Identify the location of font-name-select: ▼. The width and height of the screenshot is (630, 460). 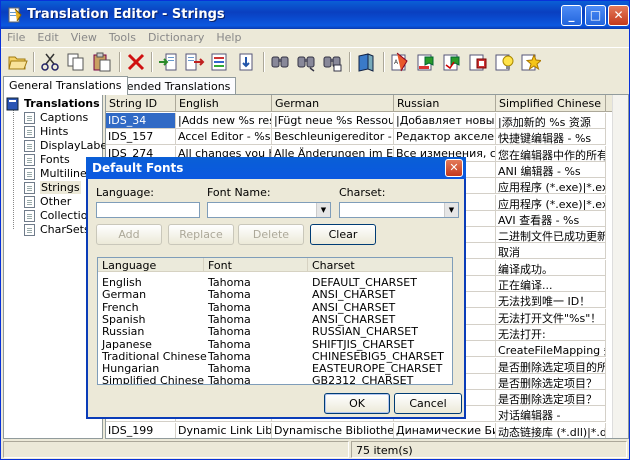
(269, 210).